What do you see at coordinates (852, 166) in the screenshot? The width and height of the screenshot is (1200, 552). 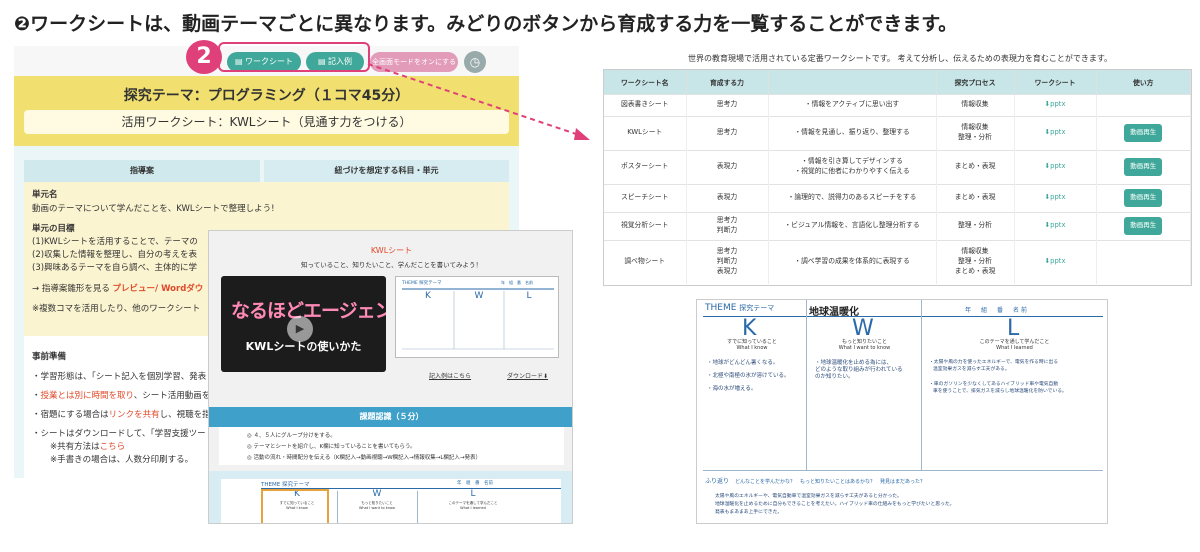 I see `description-cell: ・情報を引き算してデザインする ・視覚的に他者にわかりやすく伝える` at bounding box center [852, 166].